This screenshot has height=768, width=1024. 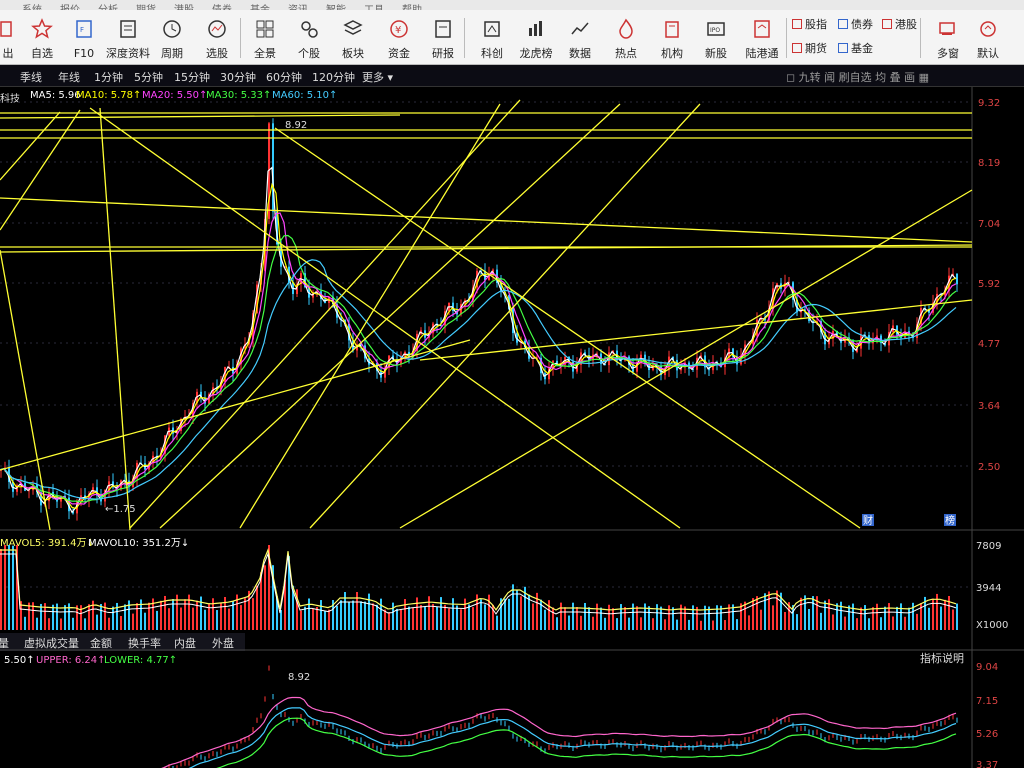 I want to click on price-axis-label: 9.32, so click(x=989, y=103).